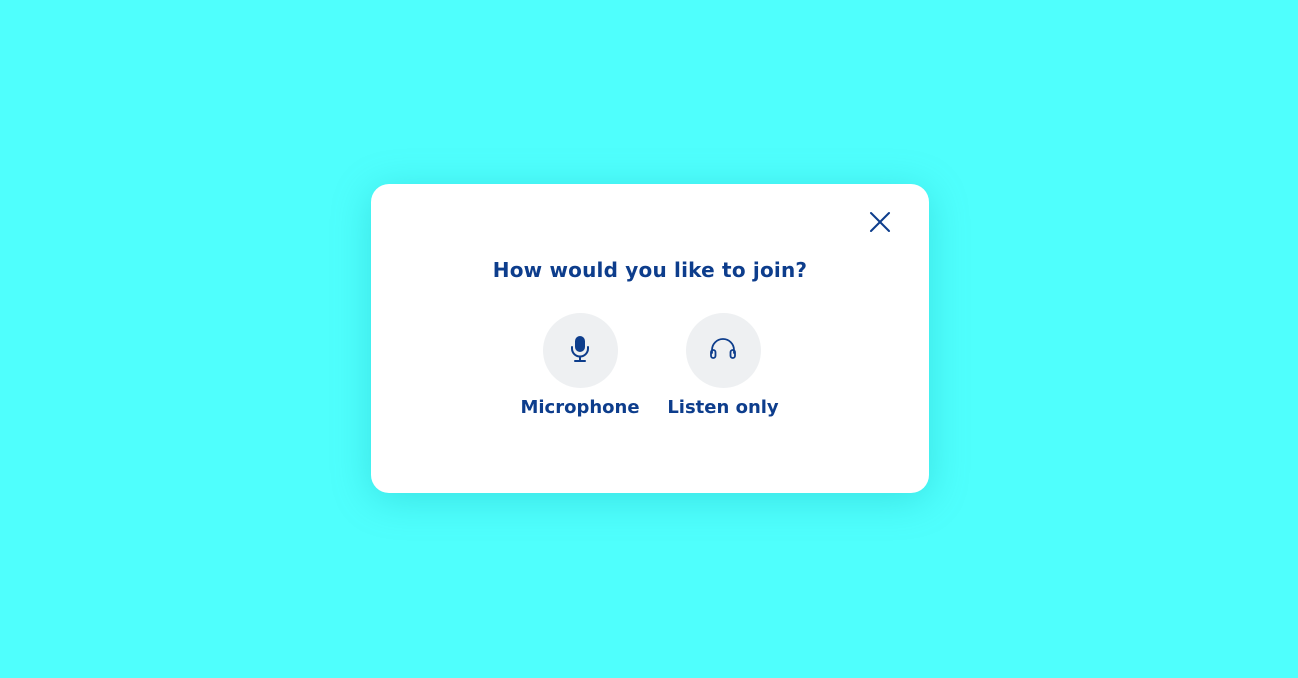 This screenshot has width=1298, height=678. I want to click on microphone-button, so click(580, 350).